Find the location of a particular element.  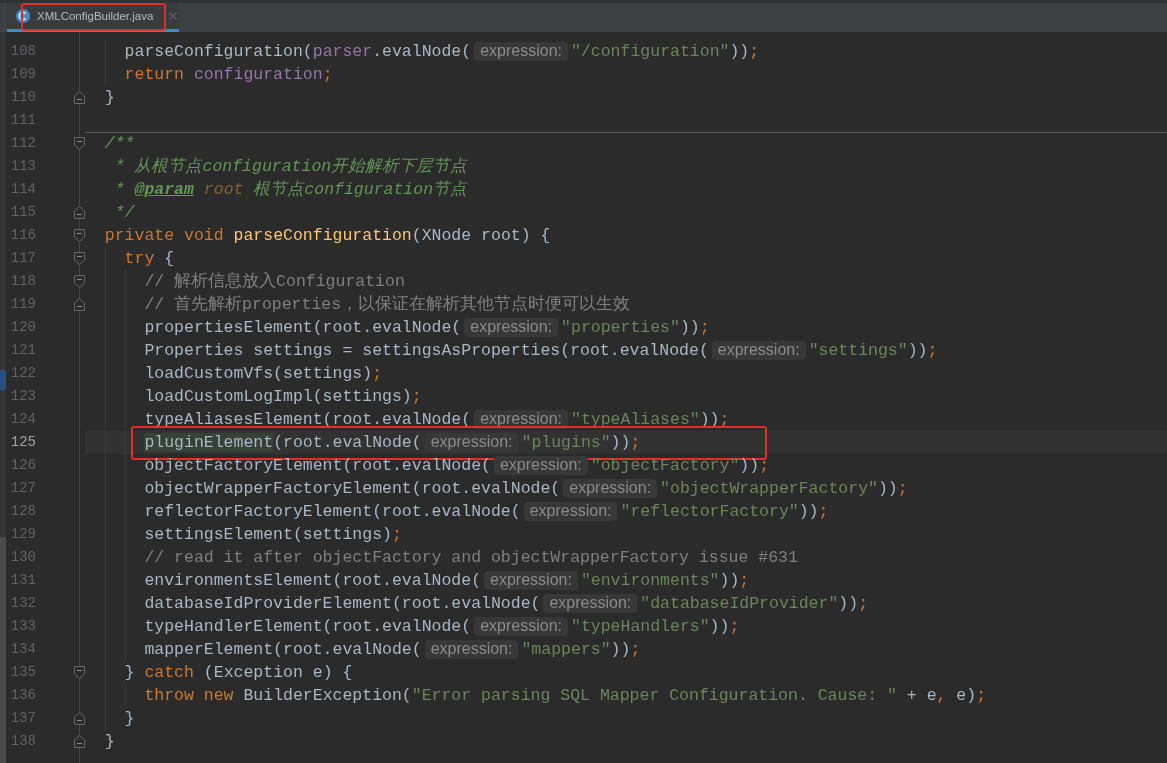

line-number: 130 is located at coordinates (22, 557).